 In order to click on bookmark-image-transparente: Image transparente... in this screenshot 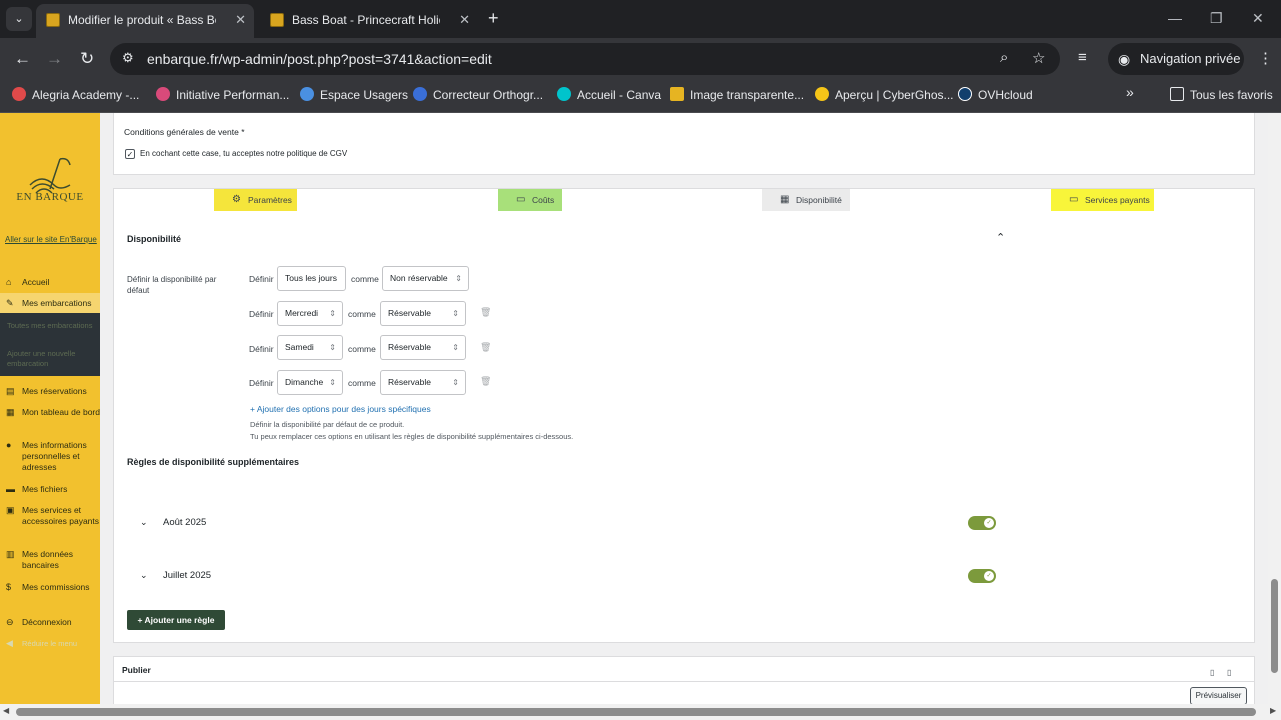, I will do `click(737, 94)`.